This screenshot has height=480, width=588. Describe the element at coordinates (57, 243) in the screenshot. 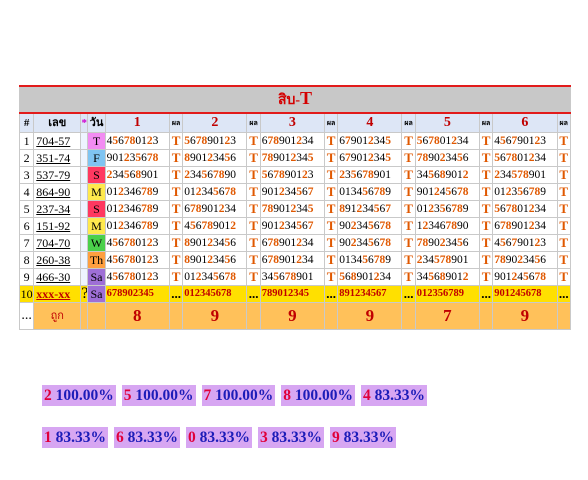

I see `row-code: 704-70` at that location.